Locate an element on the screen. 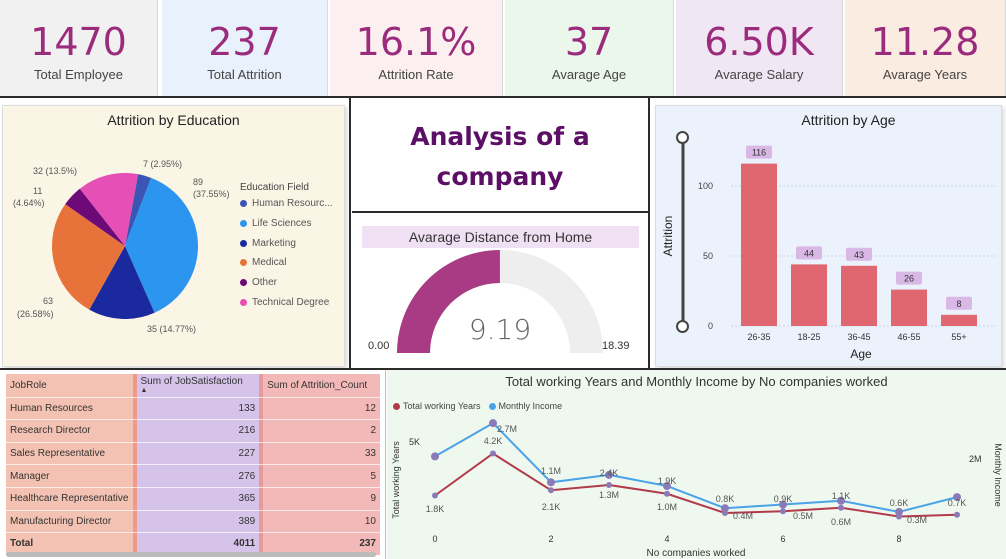 Image resolution: width=1006 pixels, height=559 pixels. legend-title-text: Education Field is located at coordinates (274, 187).